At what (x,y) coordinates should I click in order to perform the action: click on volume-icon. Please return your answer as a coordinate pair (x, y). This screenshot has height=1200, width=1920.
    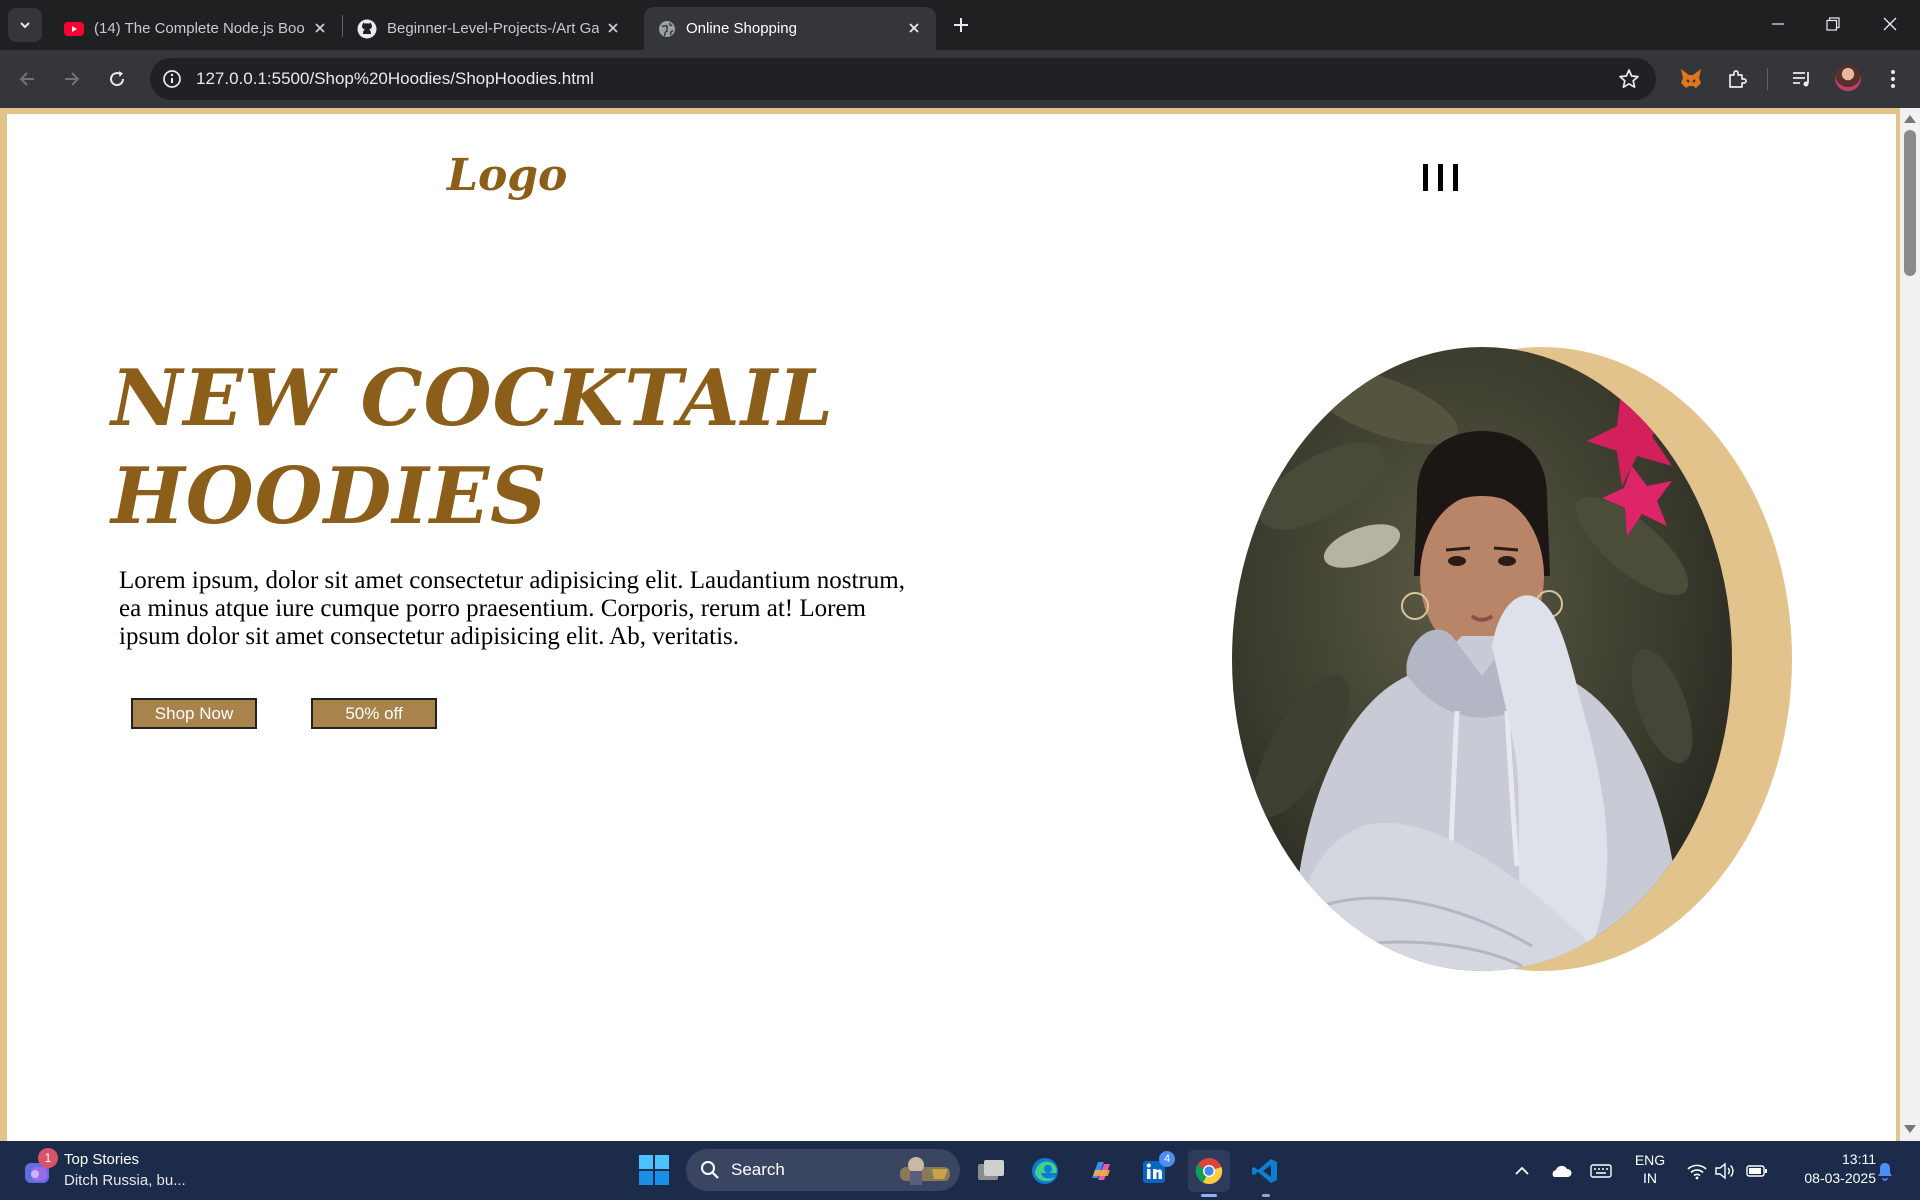
    Looking at the image, I should click on (1725, 1171).